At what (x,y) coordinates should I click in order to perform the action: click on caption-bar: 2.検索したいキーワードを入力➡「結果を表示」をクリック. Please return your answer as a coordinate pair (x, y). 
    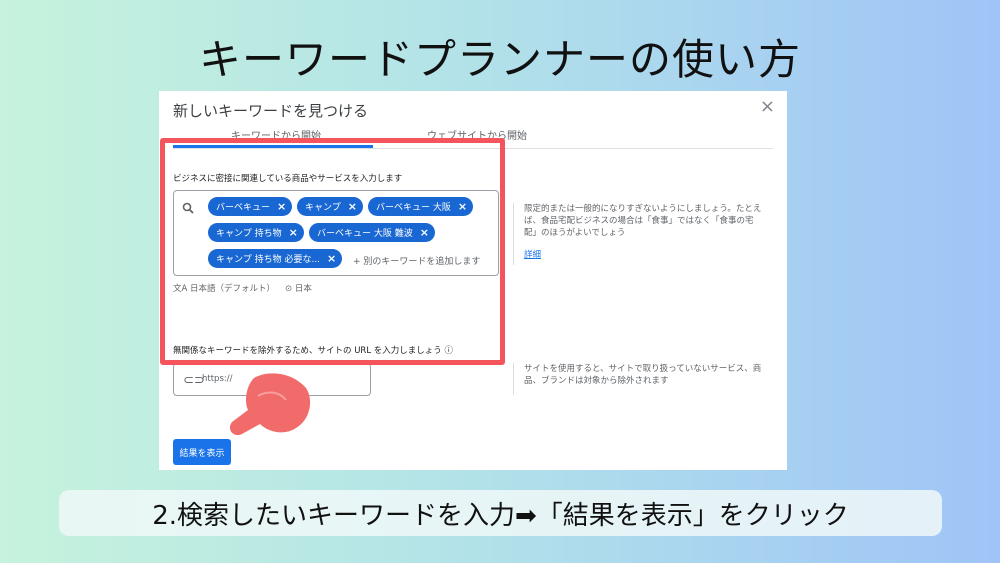
    Looking at the image, I should click on (500, 513).